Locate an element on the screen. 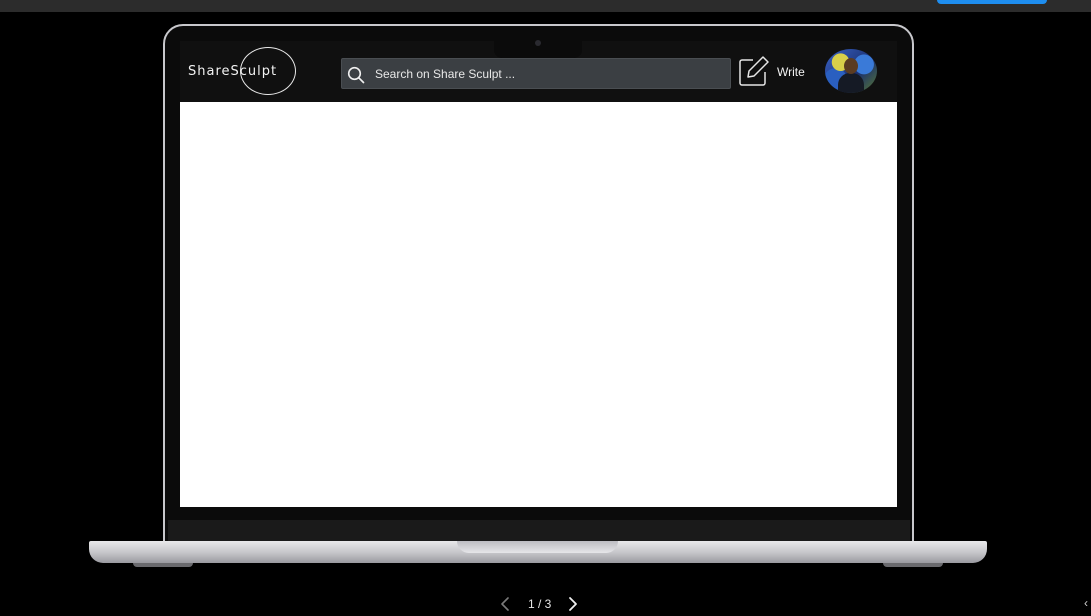  avatar-figure-body is located at coordinates (851, 83).